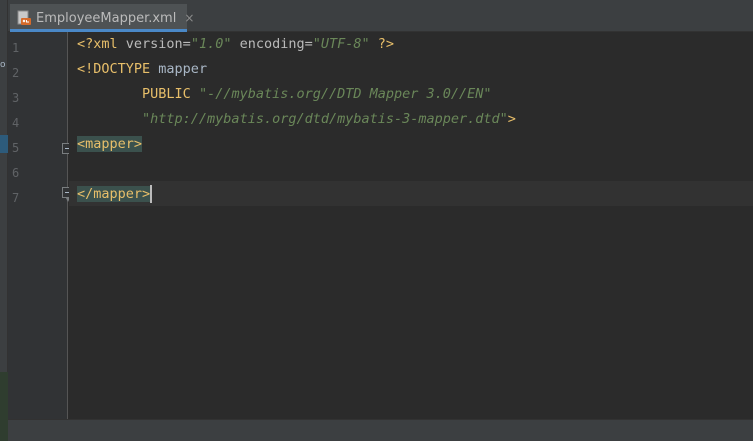 This screenshot has height=441, width=753. What do you see at coordinates (106, 18) in the screenshot?
I see `tab-title: EmployeeMapper.xml` at bounding box center [106, 18].